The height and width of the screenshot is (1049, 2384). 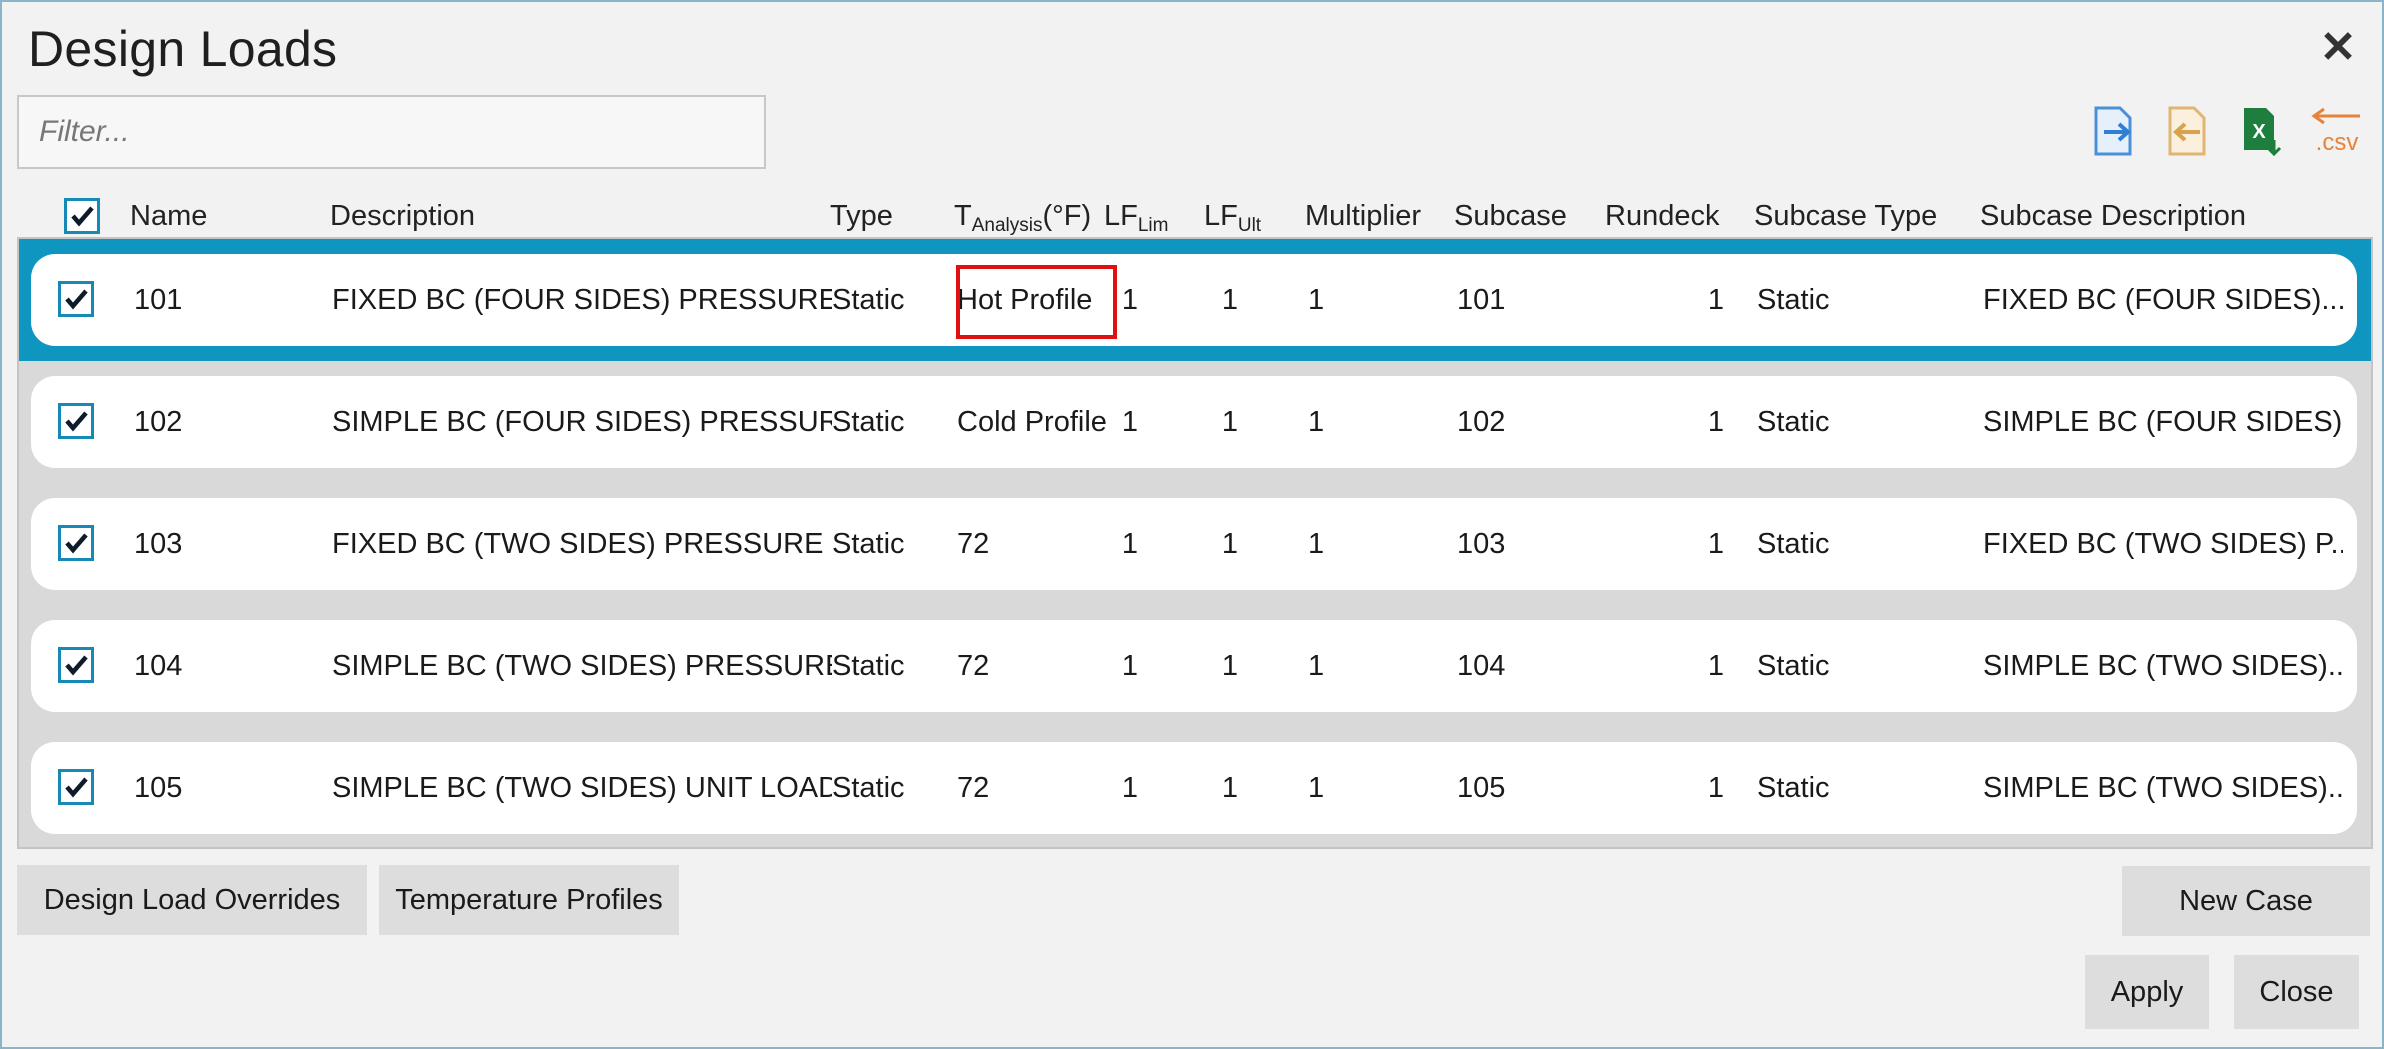 I want to click on col-header-subcase-type: Subcase Type, so click(x=1845, y=216).